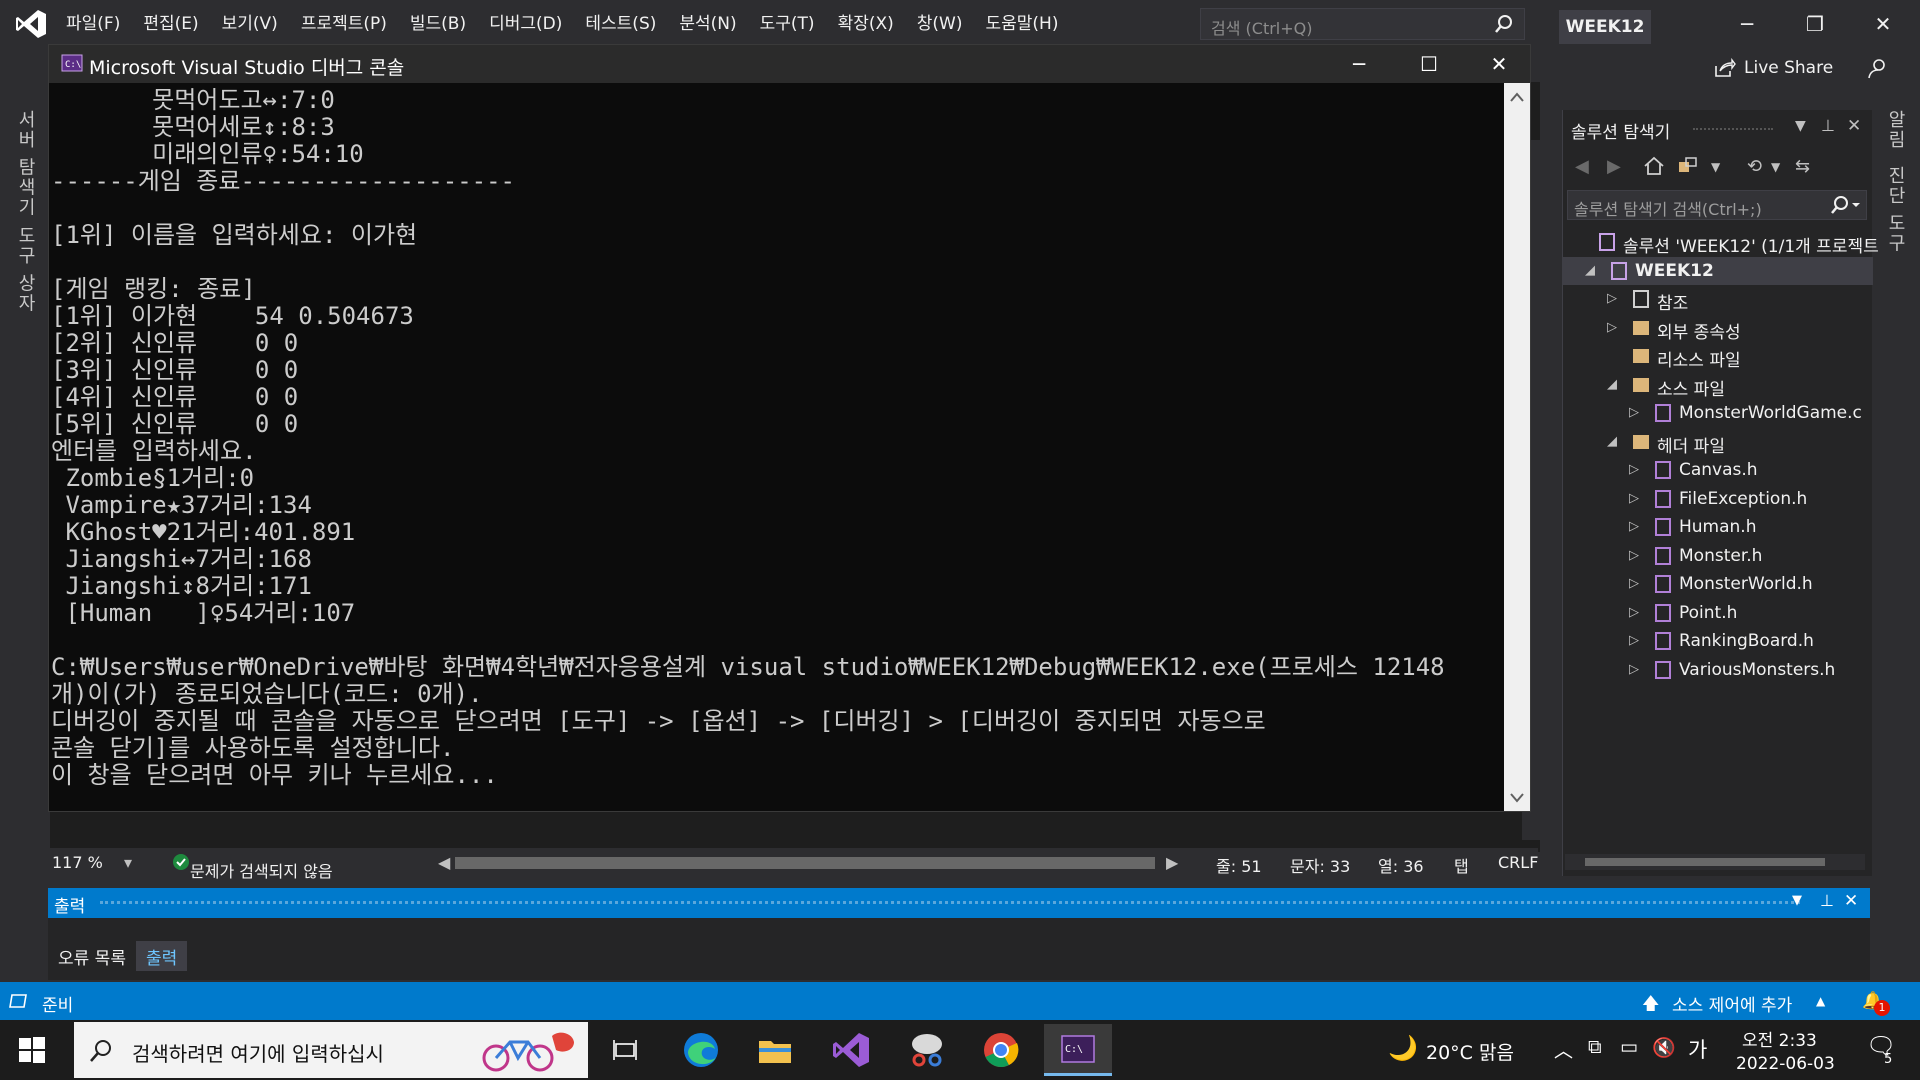  What do you see at coordinates (31, 24) in the screenshot?
I see `visual-studio-logo-icon` at bounding box center [31, 24].